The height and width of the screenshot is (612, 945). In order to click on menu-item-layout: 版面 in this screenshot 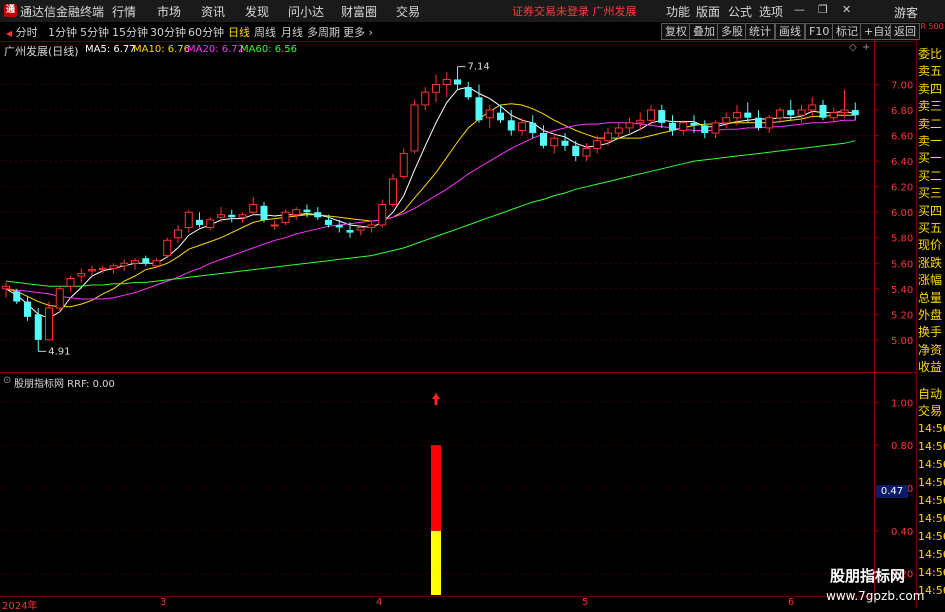, I will do `click(708, 11)`.